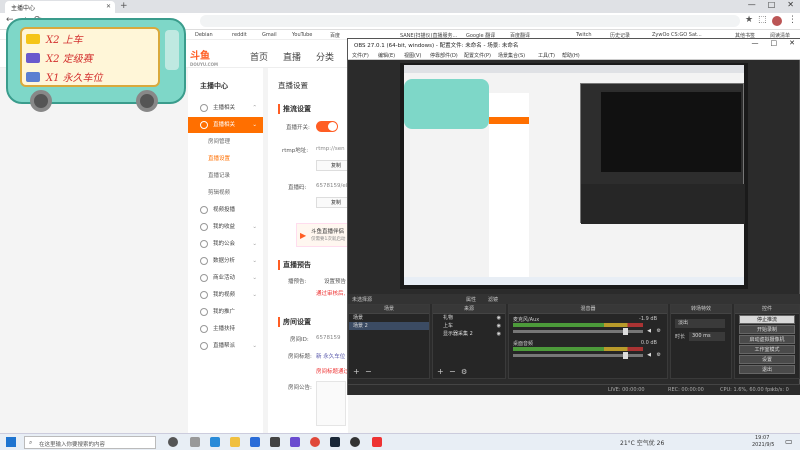  I want to click on menu-scene-collection: 场景集合(S), so click(511, 55).